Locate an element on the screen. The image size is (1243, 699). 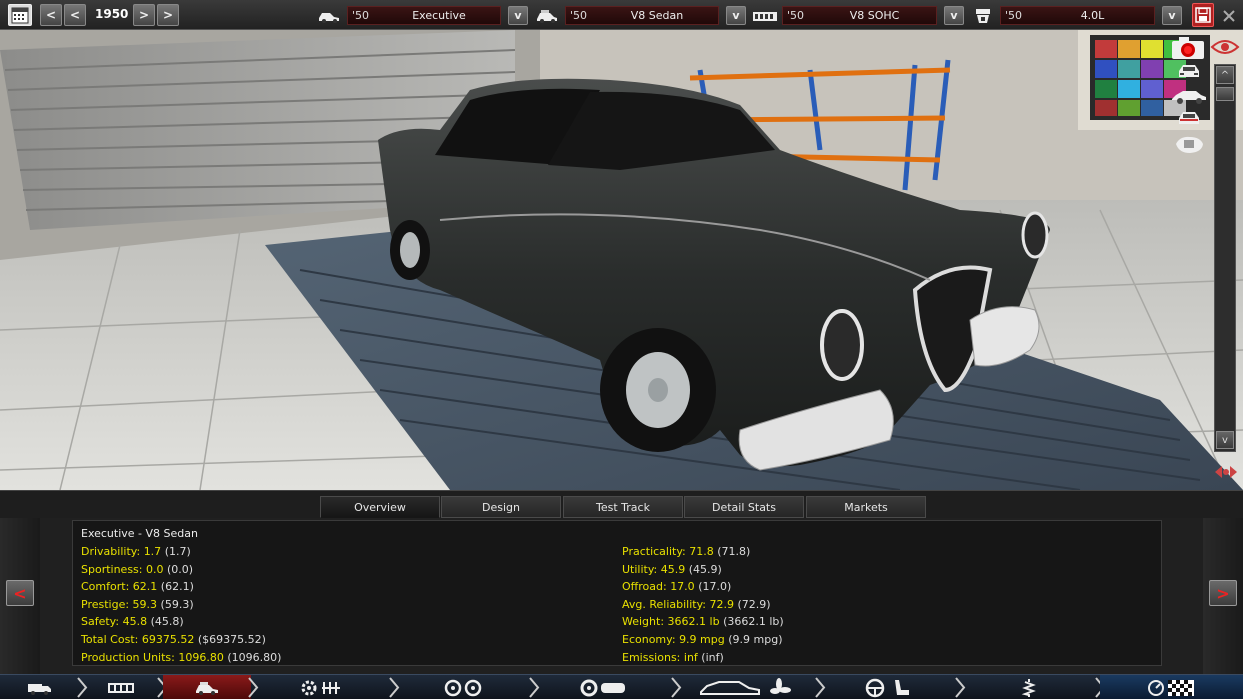
car-fan-icon is located at coordinates (747, 687).